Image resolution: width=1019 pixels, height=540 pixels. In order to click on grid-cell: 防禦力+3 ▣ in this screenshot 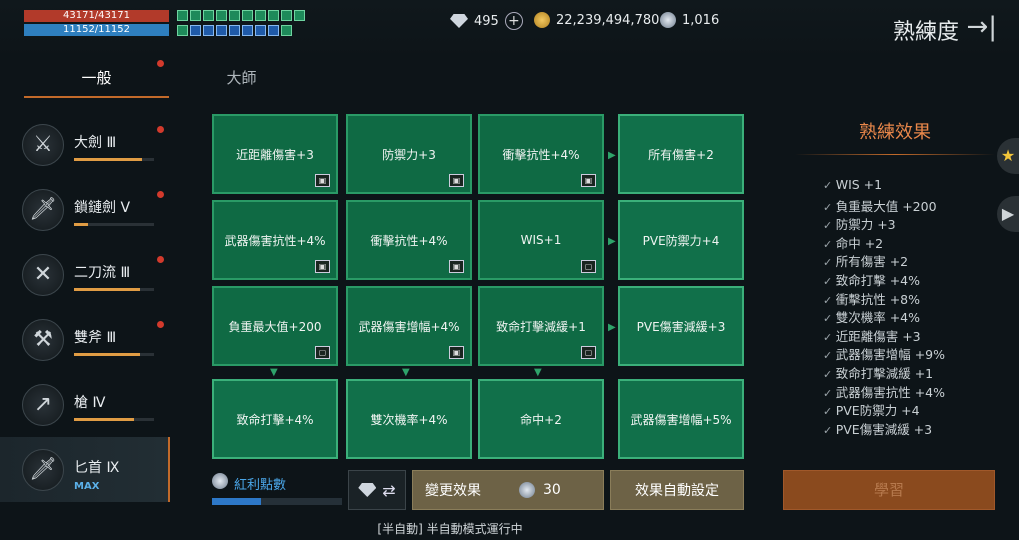, I will do `click(409, 154)`.